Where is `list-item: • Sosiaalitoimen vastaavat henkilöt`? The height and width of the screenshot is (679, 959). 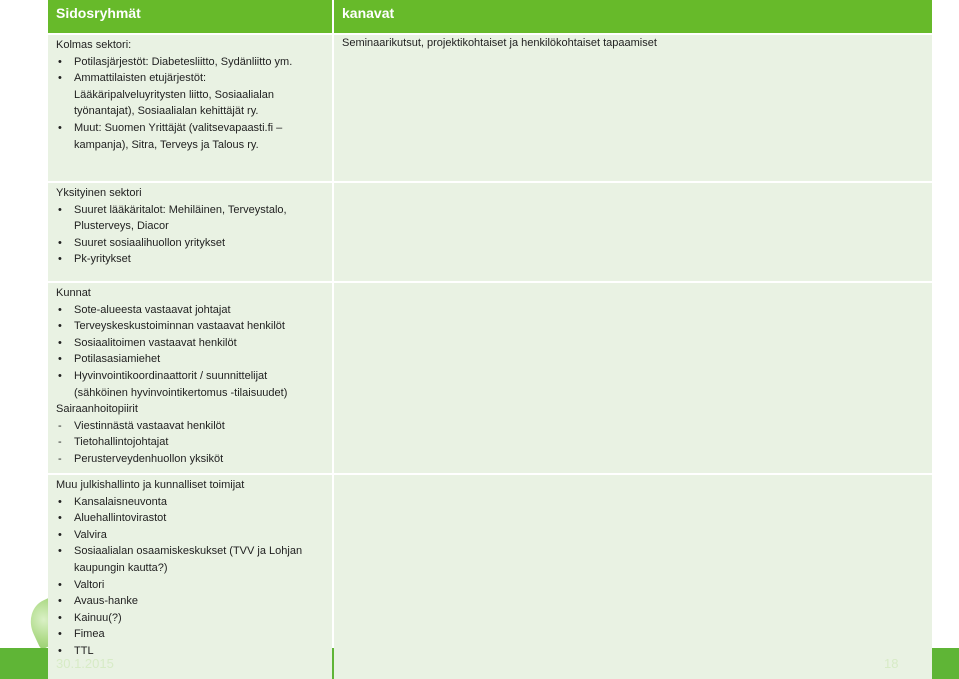
list-item: • Sosiaalitoimen vastaavat henkilöt is located at coordinates (191, 343).